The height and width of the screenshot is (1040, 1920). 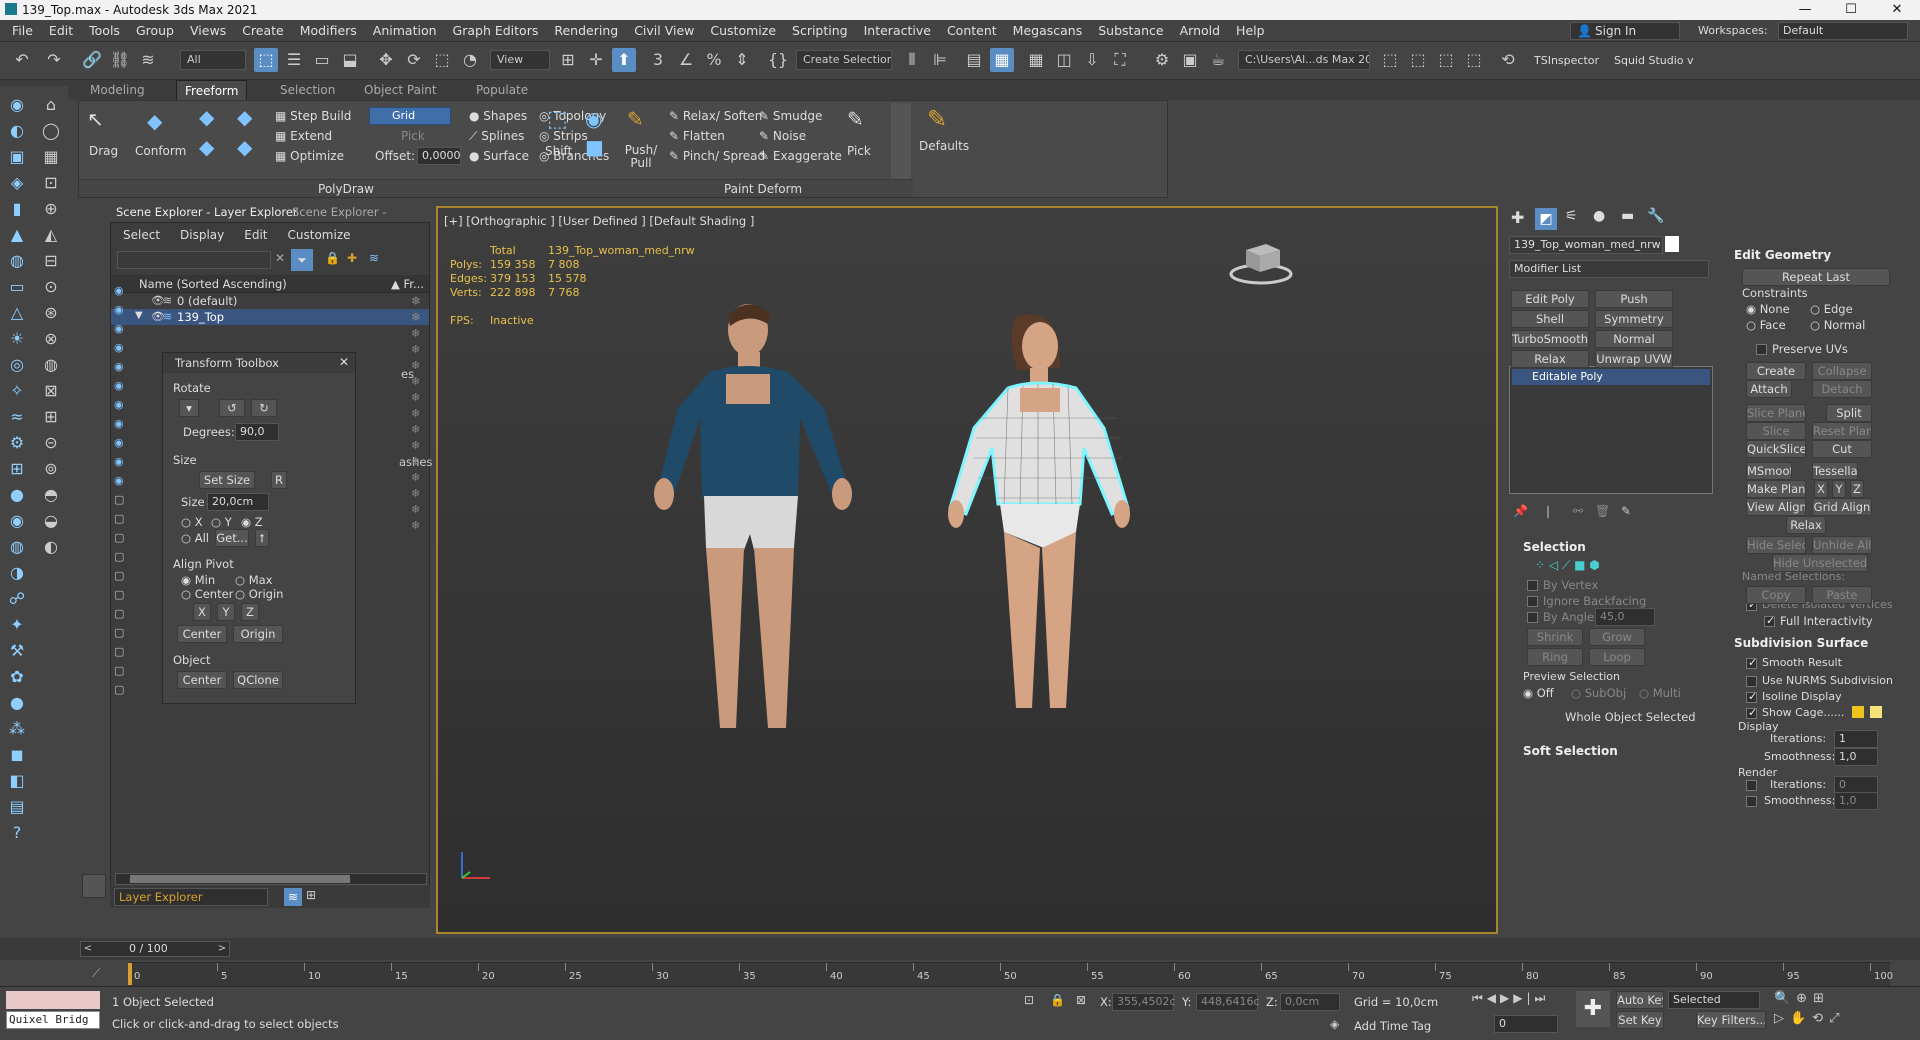 I want to click on world-icon: ◍, so click(x=17, y=547).